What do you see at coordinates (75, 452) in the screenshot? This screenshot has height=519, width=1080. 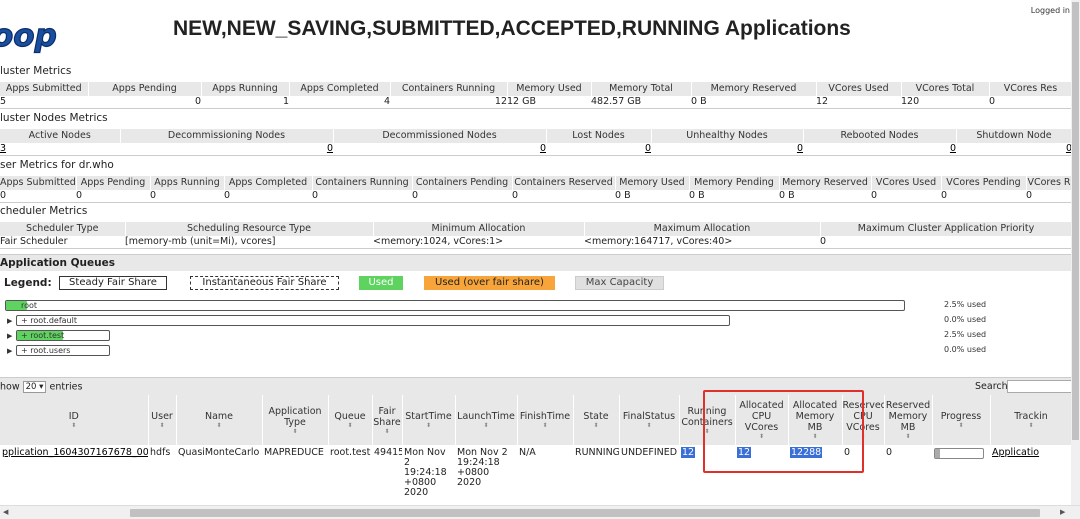 I see `app-id-link: pplication_1604307167678_0005` at bounding box center [75, 452].